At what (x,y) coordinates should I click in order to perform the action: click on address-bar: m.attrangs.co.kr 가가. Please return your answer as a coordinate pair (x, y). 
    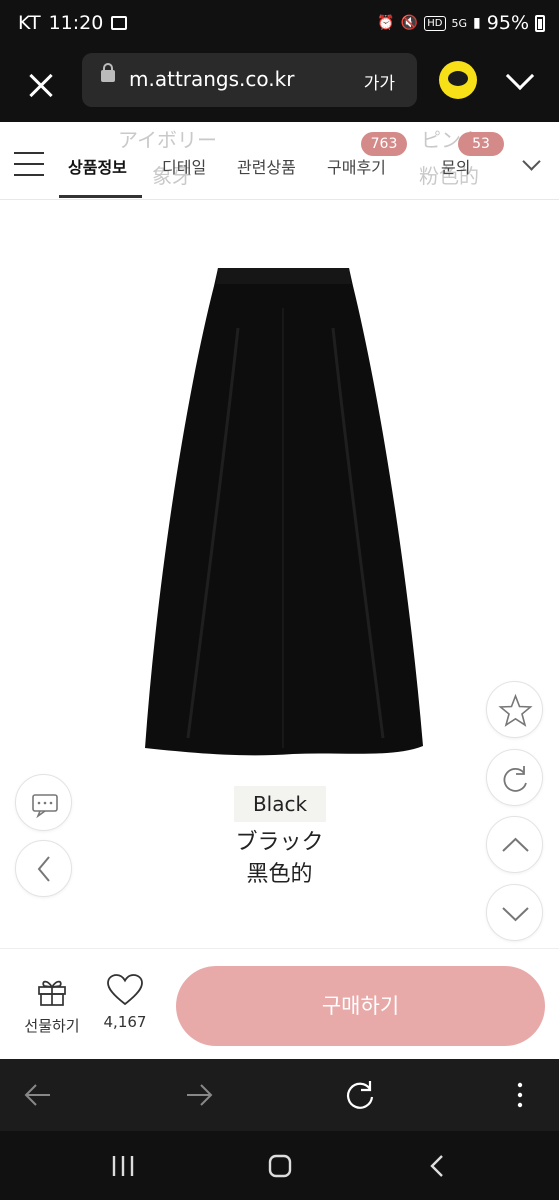
    Looking at the image, I should click on (249, 80).